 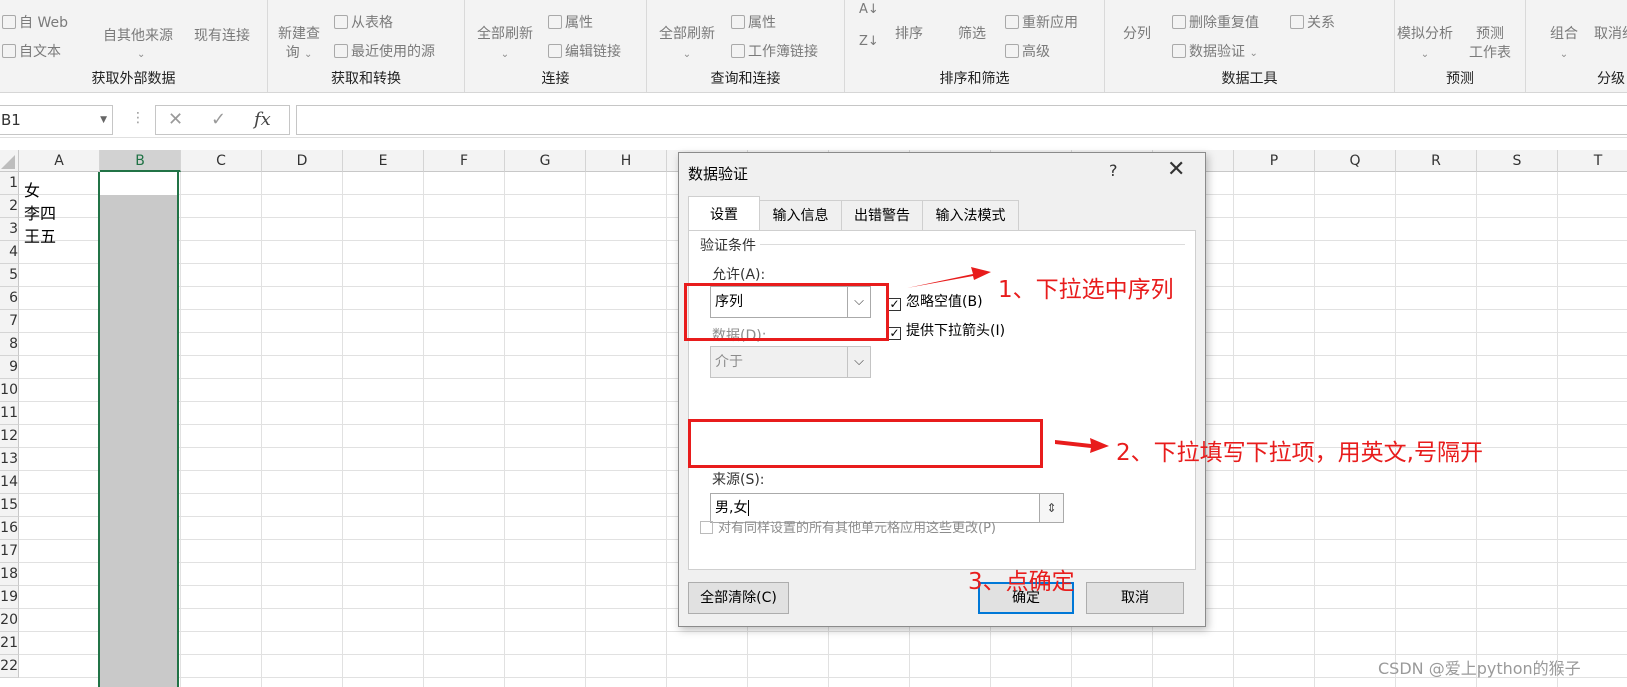 I want to click on tab-ime-mode: 输入法模式, so click(x=970, y=215).